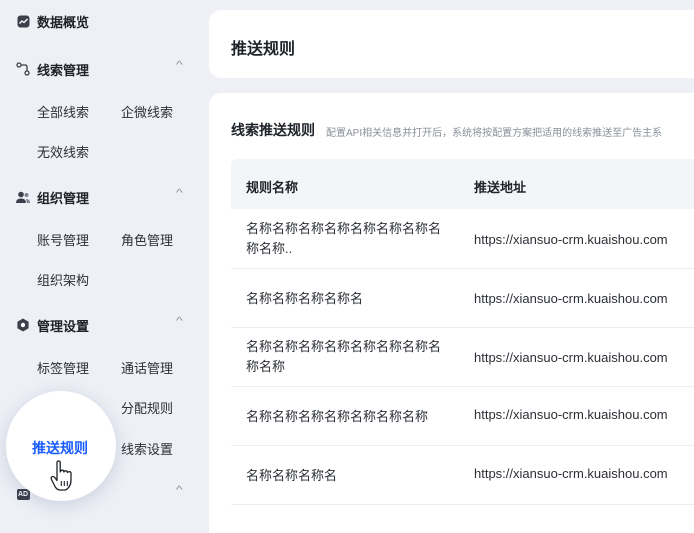  Describe the element at coordinates (344, 238) in the screenshot. I see `rule-name: 名称名称名称名称名称名称名称名称名称..` at that location.